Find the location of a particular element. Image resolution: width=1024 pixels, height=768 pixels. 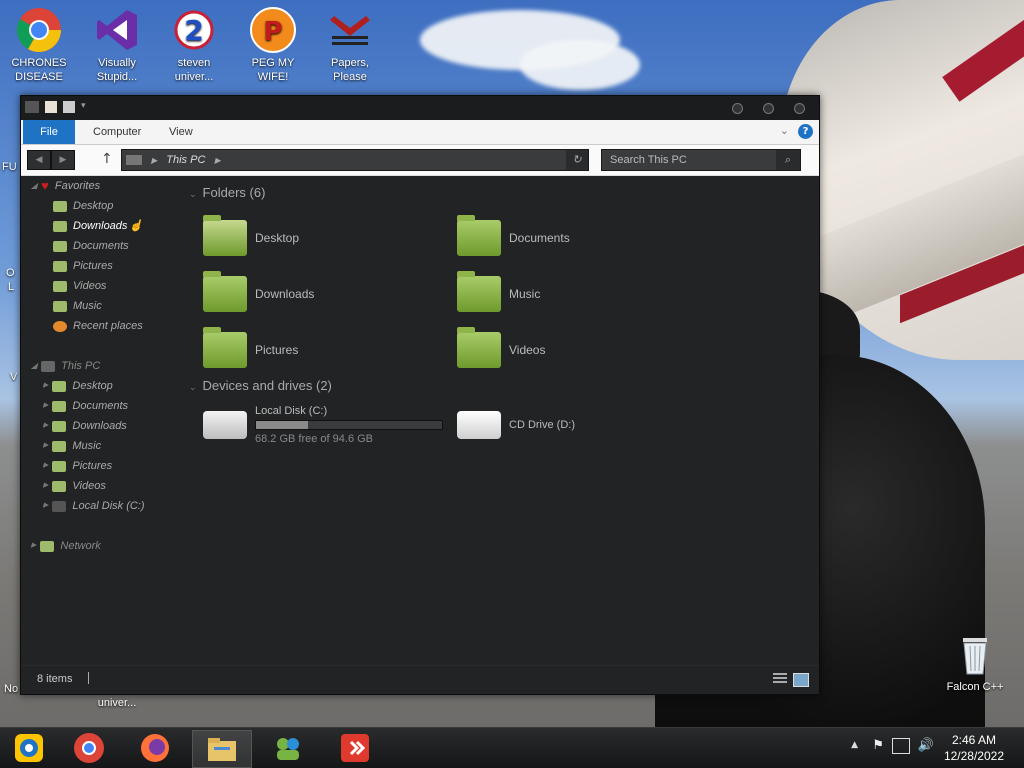

taskbar-chrome is located at coordinates (89, 748).